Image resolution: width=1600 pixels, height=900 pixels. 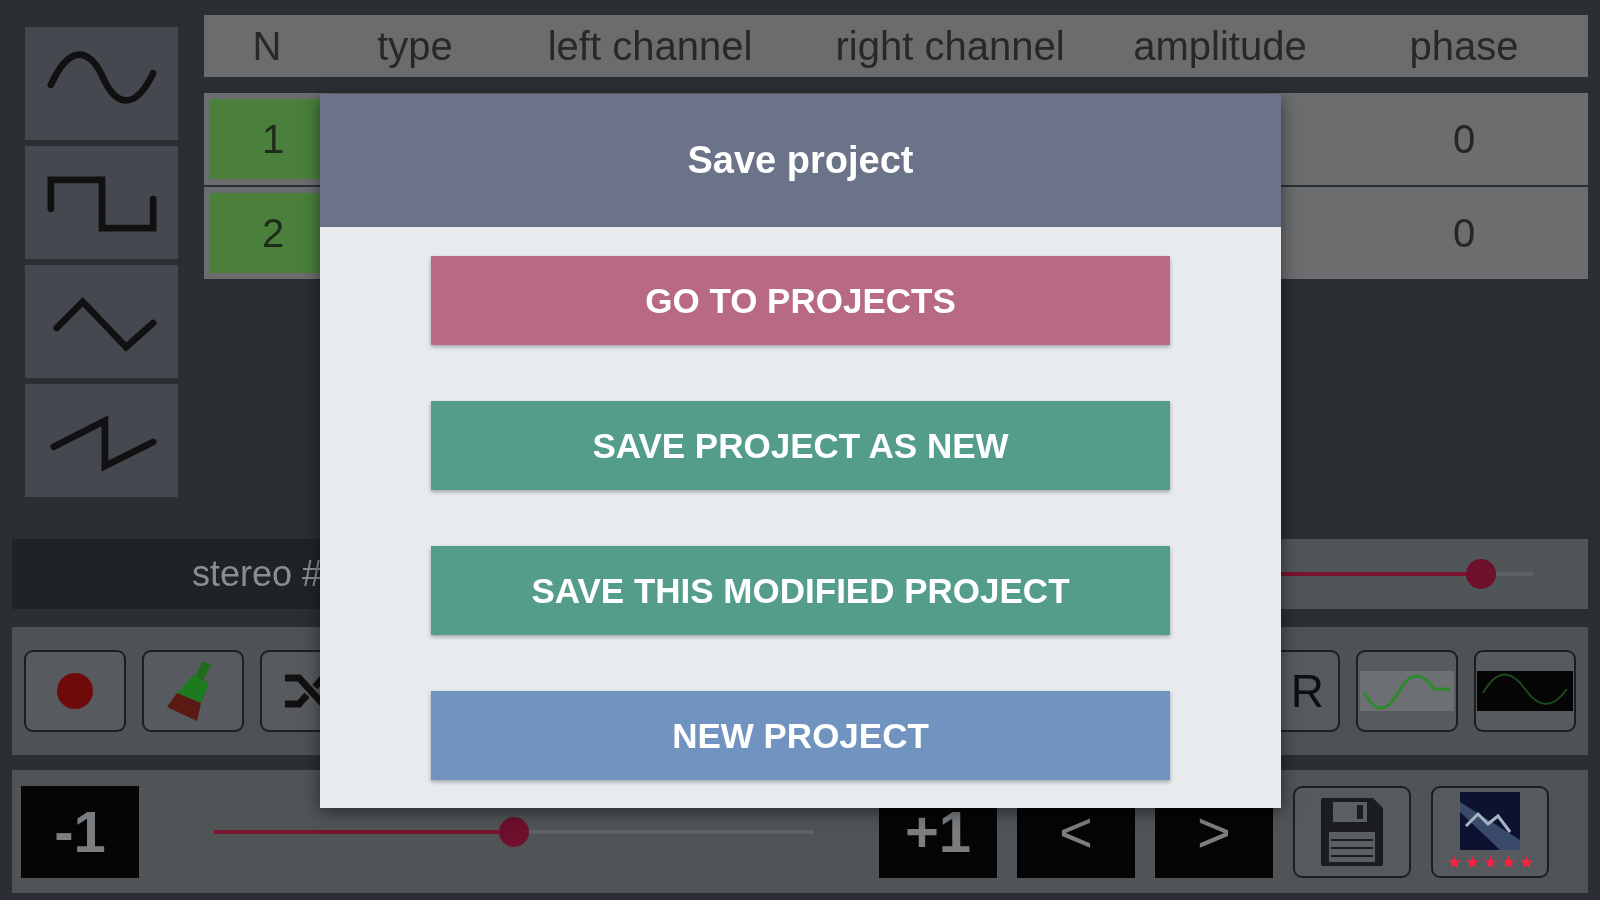 I want to click on stereo-label: stereo #, so click(x=256, y=574).